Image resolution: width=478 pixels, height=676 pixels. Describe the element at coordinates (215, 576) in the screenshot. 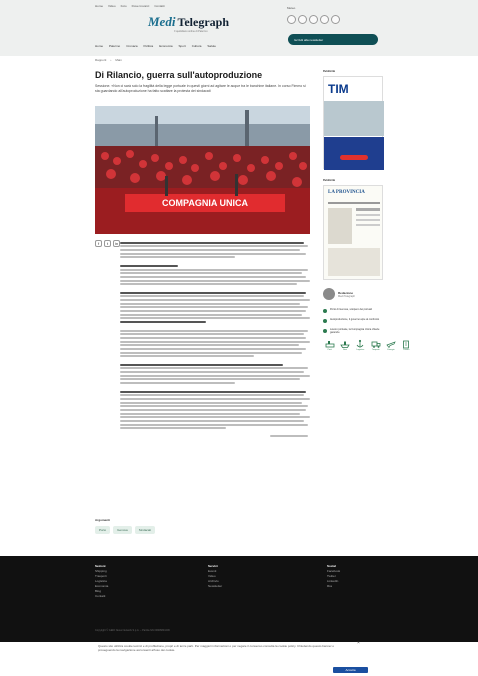

I see `footer-column: Servizi Eventi Video Archivio Newsletter` at that location.